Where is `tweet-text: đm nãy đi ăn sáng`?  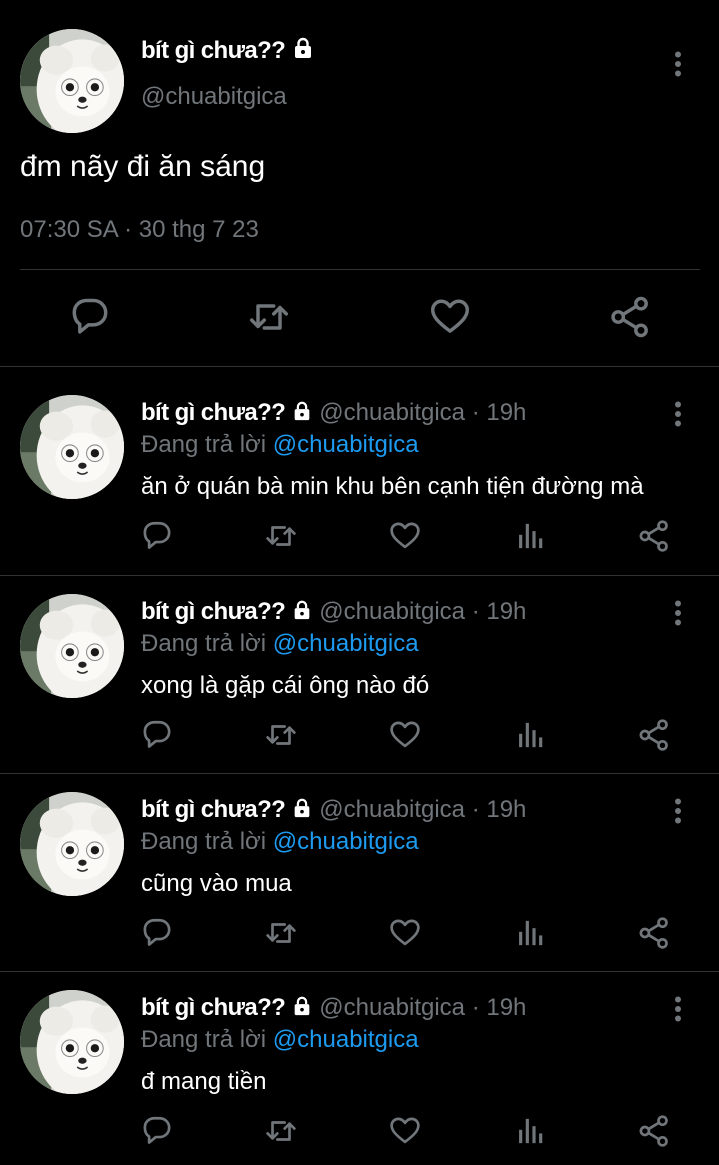 tweet-text: đm nãy đi ăn sáng is located at coordinates (143, 166).